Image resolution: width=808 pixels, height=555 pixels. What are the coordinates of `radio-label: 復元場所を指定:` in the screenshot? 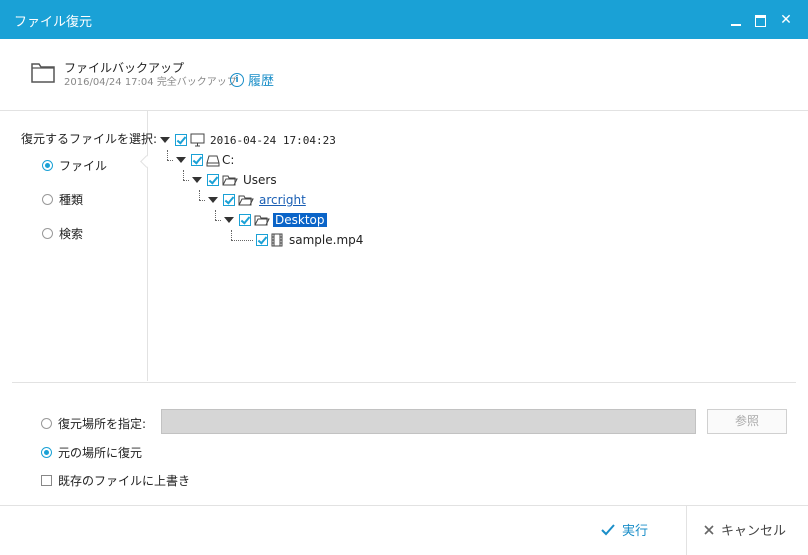 It's located at (102, 424).